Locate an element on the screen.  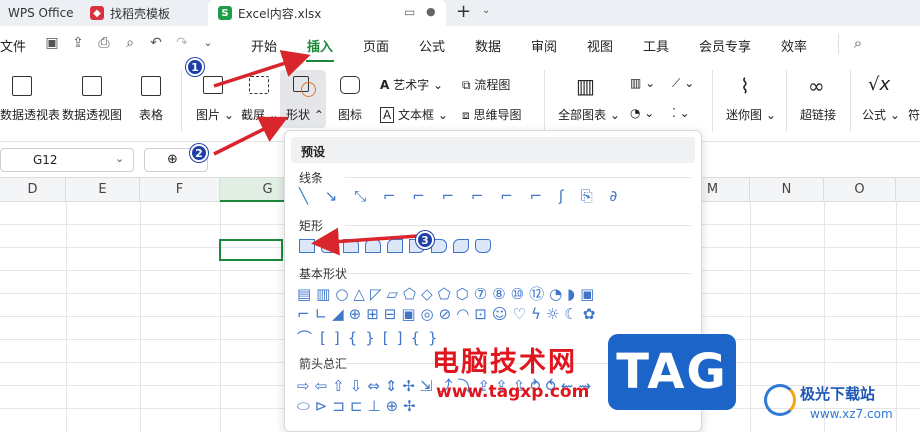
shape-snip-rectangle is located at coordinates (351, 246).